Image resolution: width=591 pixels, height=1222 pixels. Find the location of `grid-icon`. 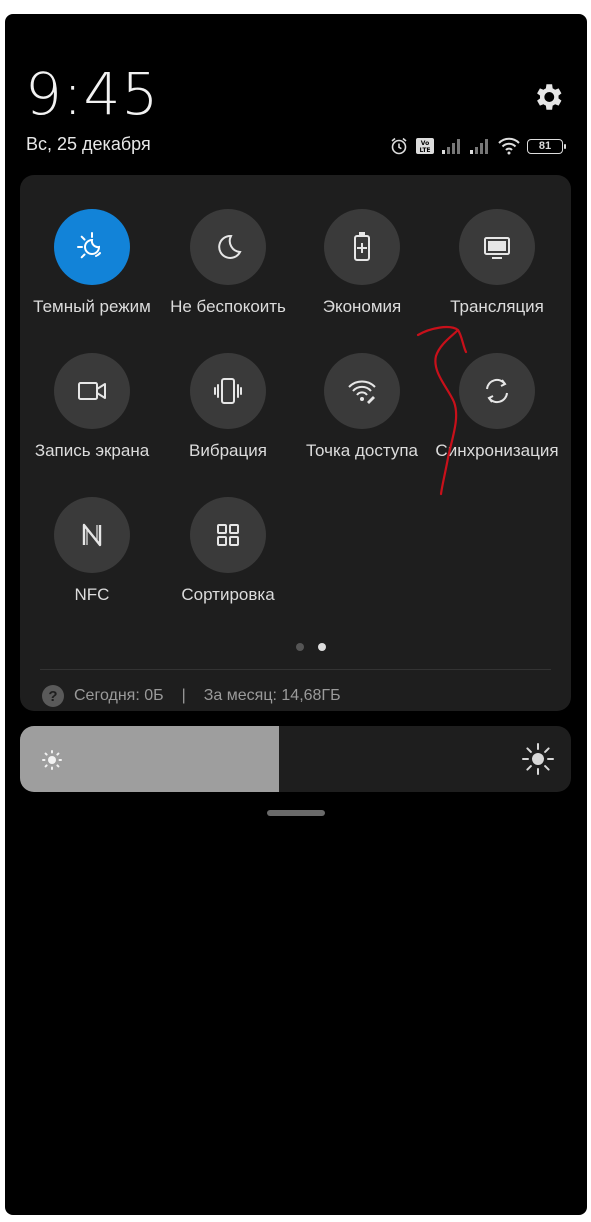

grid-icon is located at coordinates (228, 535).